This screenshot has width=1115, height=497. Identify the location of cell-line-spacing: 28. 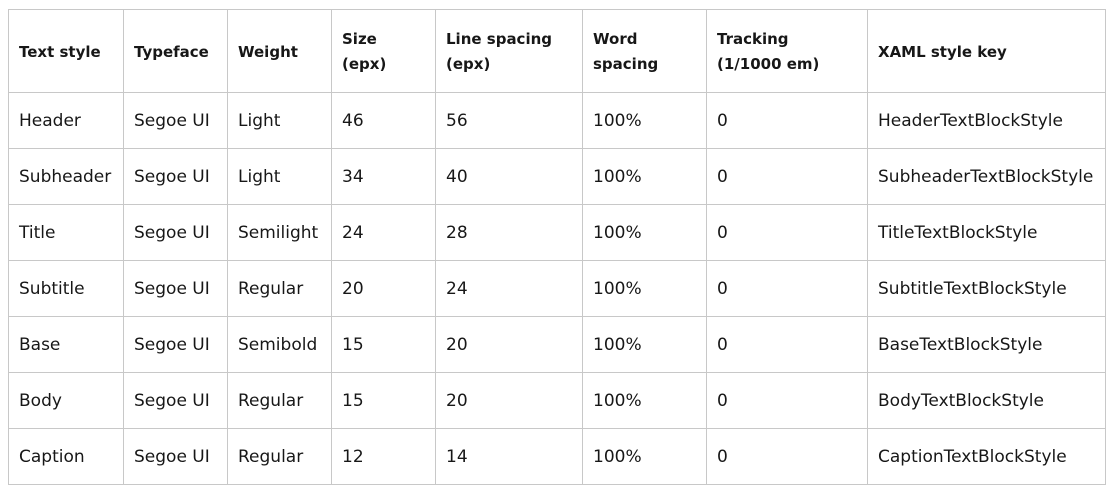
(509, 232).